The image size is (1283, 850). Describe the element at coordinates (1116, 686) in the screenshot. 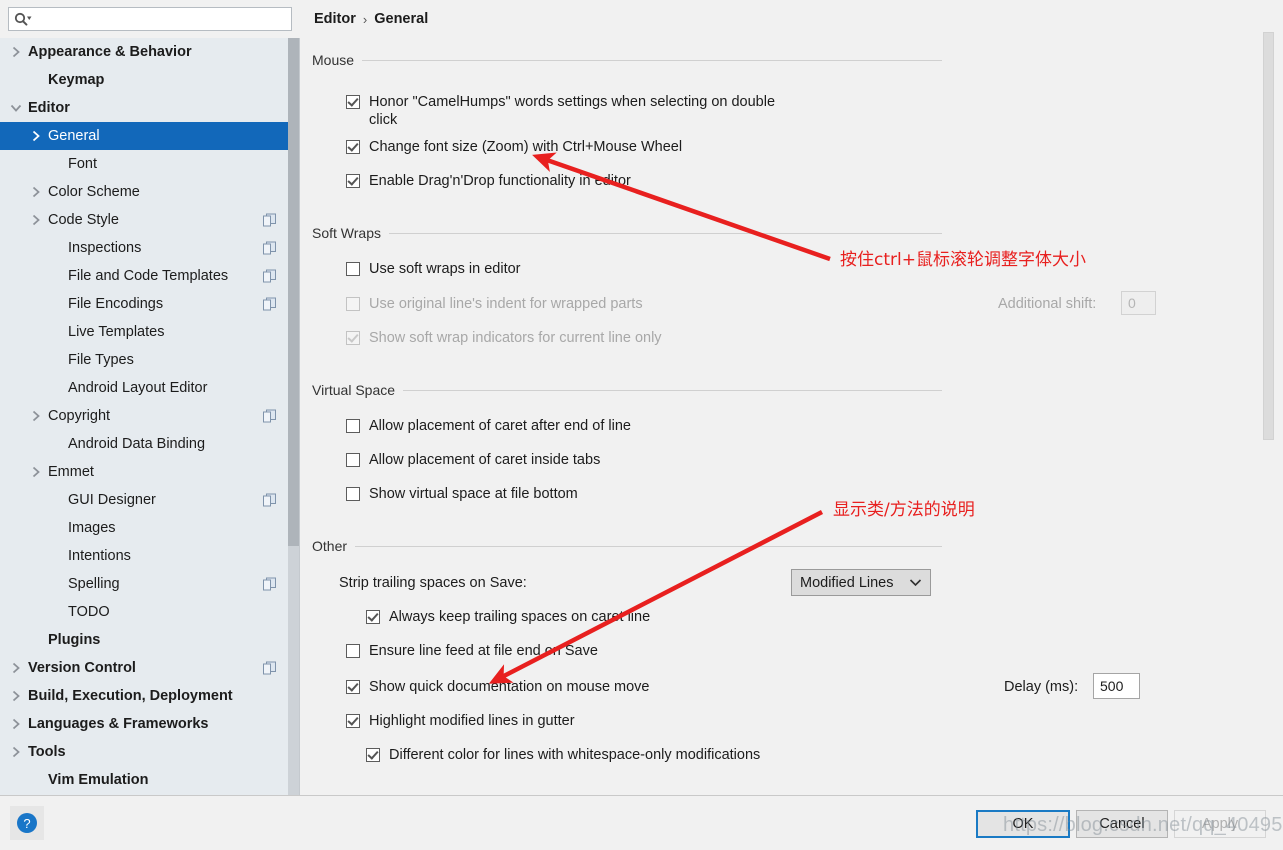

I see `delay-input: 500` at that location.